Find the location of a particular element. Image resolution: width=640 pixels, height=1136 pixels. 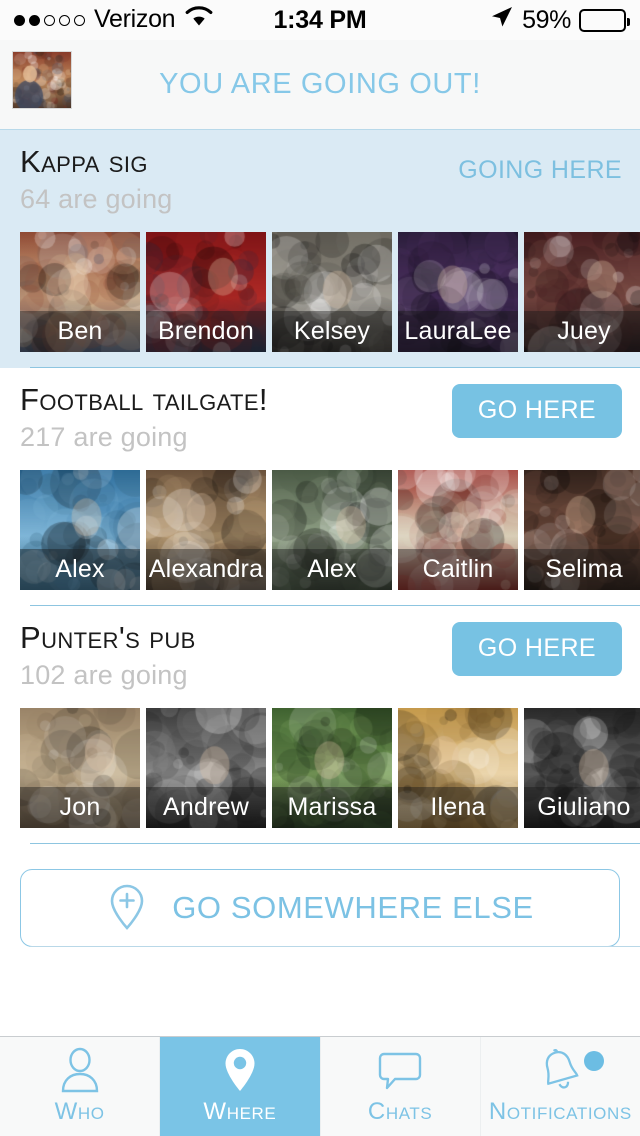

going-count: 64 are going is located at coordinates (96, 198).